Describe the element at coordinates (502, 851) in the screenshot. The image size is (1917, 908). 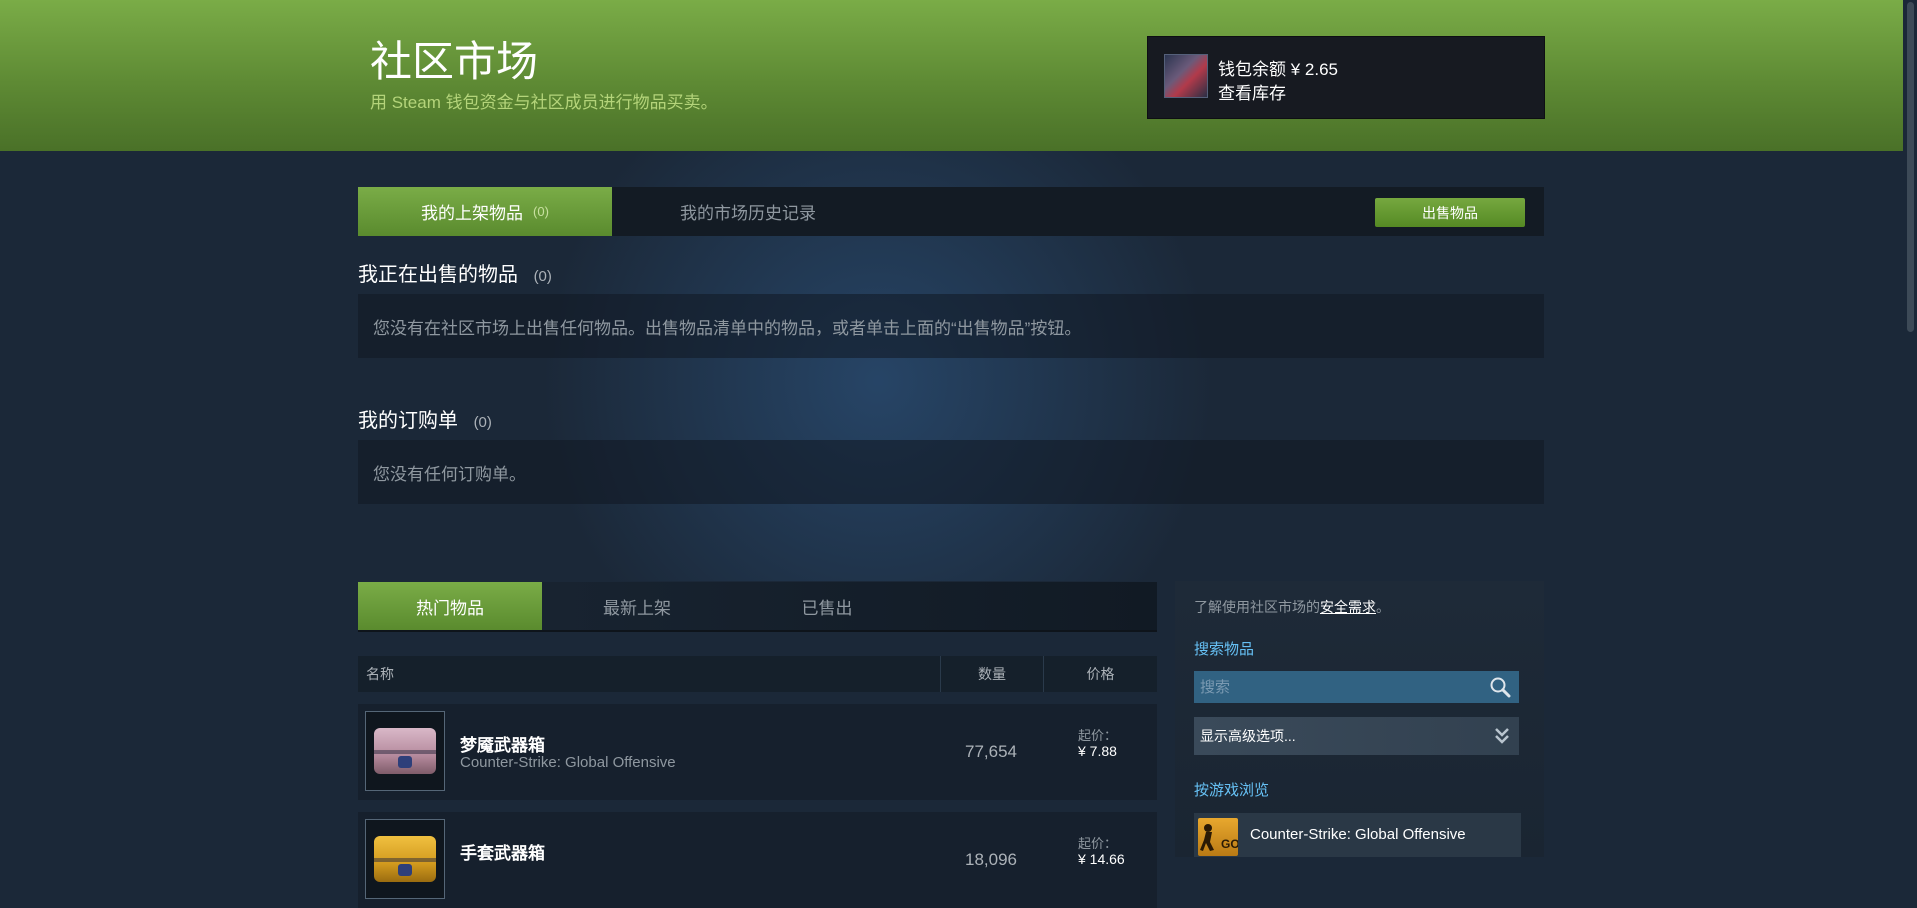
I see `item-name: 手套武器箱` at that location.